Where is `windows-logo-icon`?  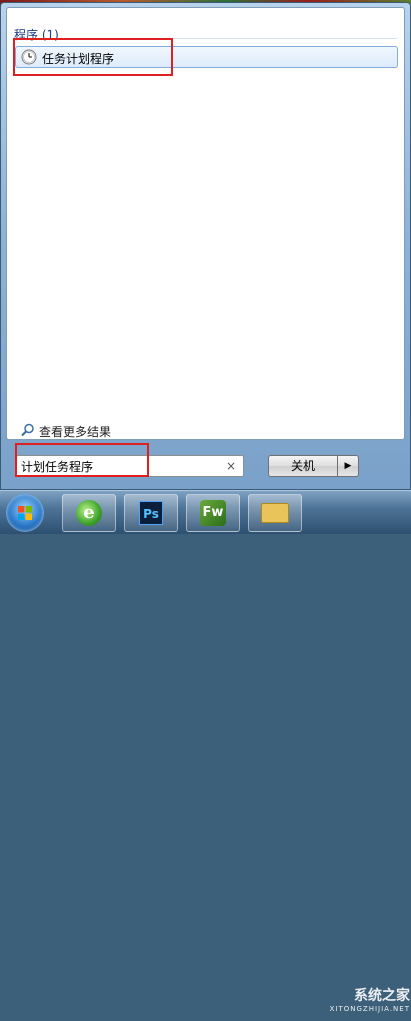 windows-logo-icon is located at coordinates (25, 513).